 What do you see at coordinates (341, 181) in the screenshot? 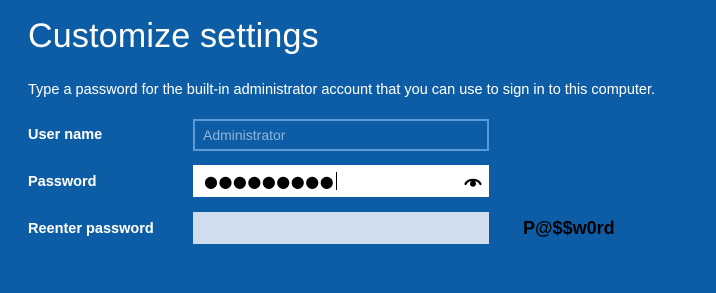
I see `password-input: ●●●●●●●●●` at bounding box center [341, 181].